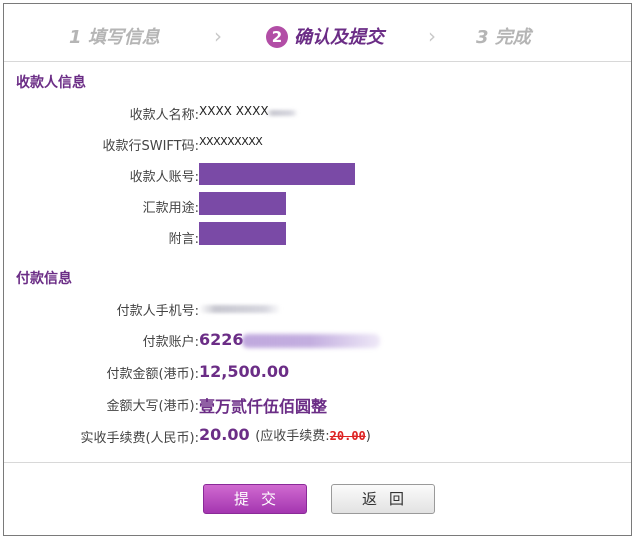  I want to click on payer-section-title: 付款信息, so click(44, 279).